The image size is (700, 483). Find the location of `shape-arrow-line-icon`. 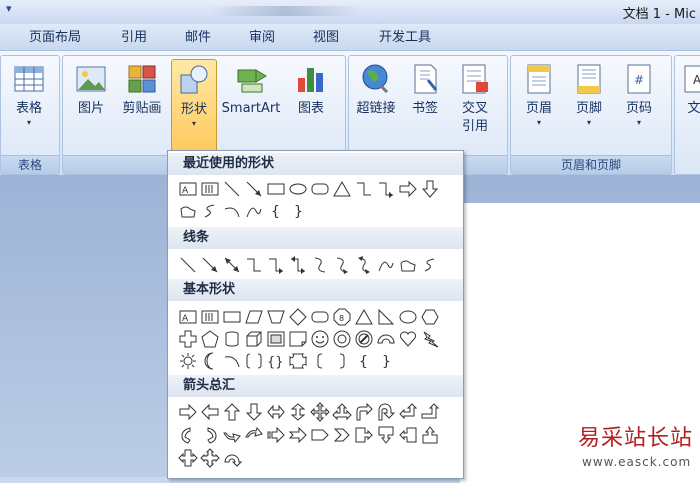

shape-arrow-line-icon is located at coordinates (254, 189).